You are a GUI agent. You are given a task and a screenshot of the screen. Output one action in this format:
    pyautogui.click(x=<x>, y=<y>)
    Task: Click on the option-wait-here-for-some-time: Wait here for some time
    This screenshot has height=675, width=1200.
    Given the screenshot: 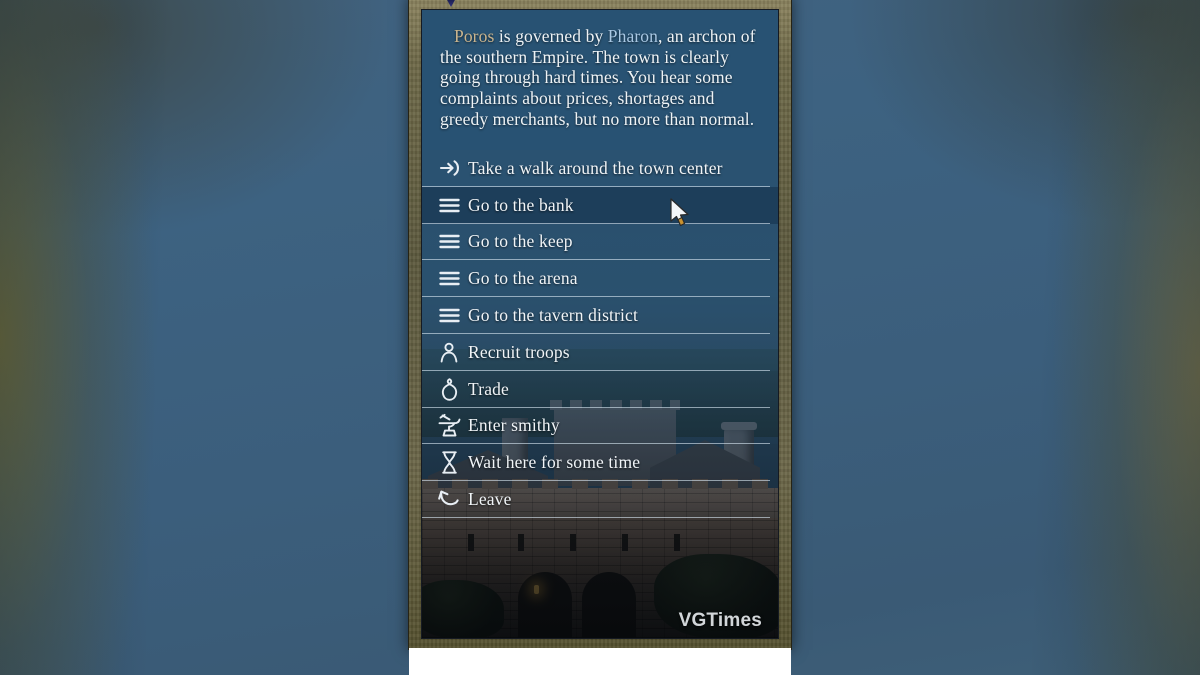 What is the action you would take?
    pyautogui.click(x=600, y=463)
    